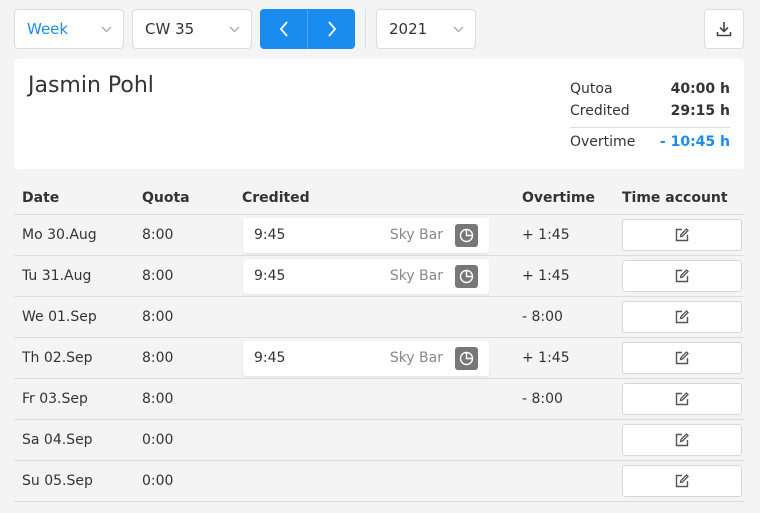  Describe the element at coordinates (55, 399) in the screenshot. I see `row-date: Fr 03.Sep` at that location.